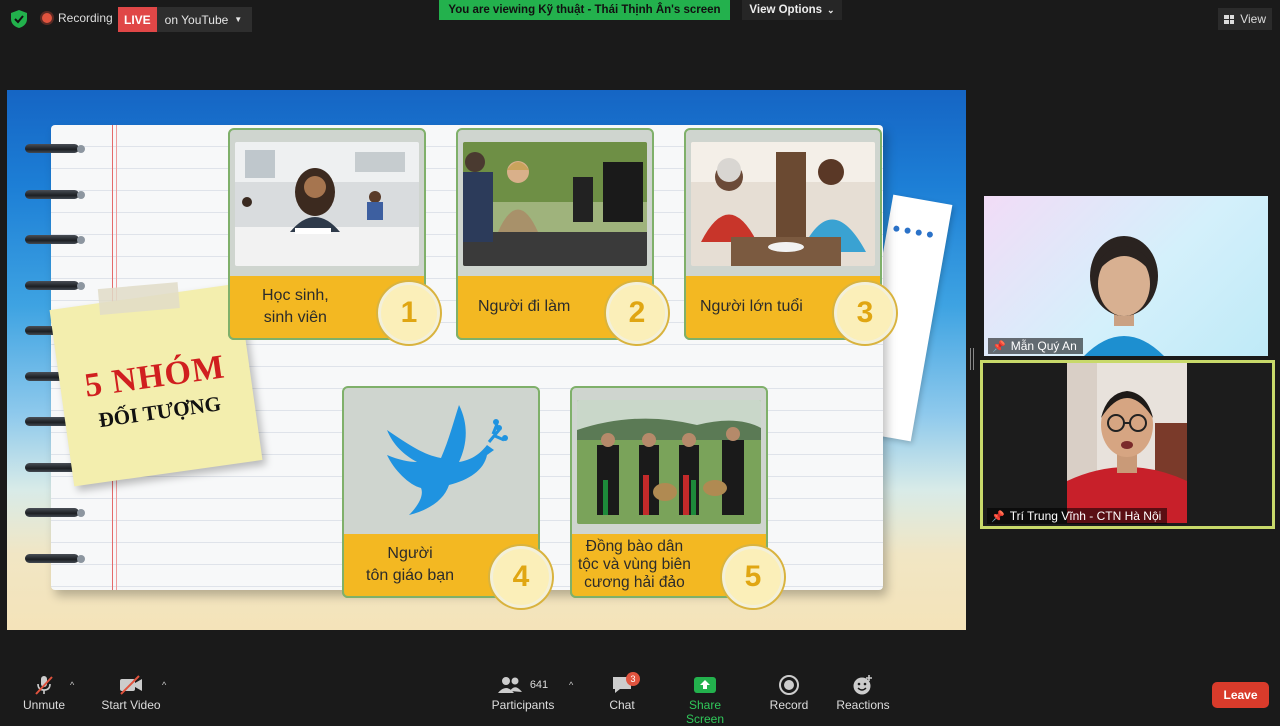 The image size is (1280, 726). I want to click on share-screen-button: Share Screen, so click(705, 699).